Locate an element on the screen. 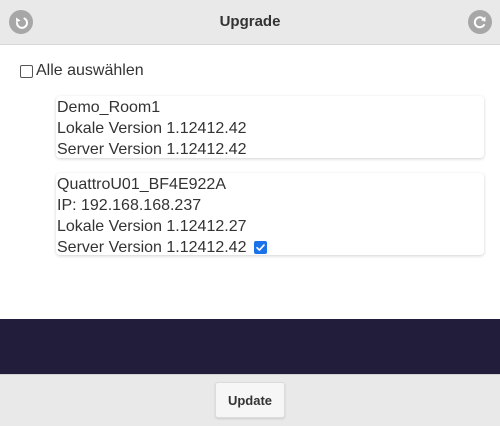  refresh-icon is located at coordinates (480, 22).